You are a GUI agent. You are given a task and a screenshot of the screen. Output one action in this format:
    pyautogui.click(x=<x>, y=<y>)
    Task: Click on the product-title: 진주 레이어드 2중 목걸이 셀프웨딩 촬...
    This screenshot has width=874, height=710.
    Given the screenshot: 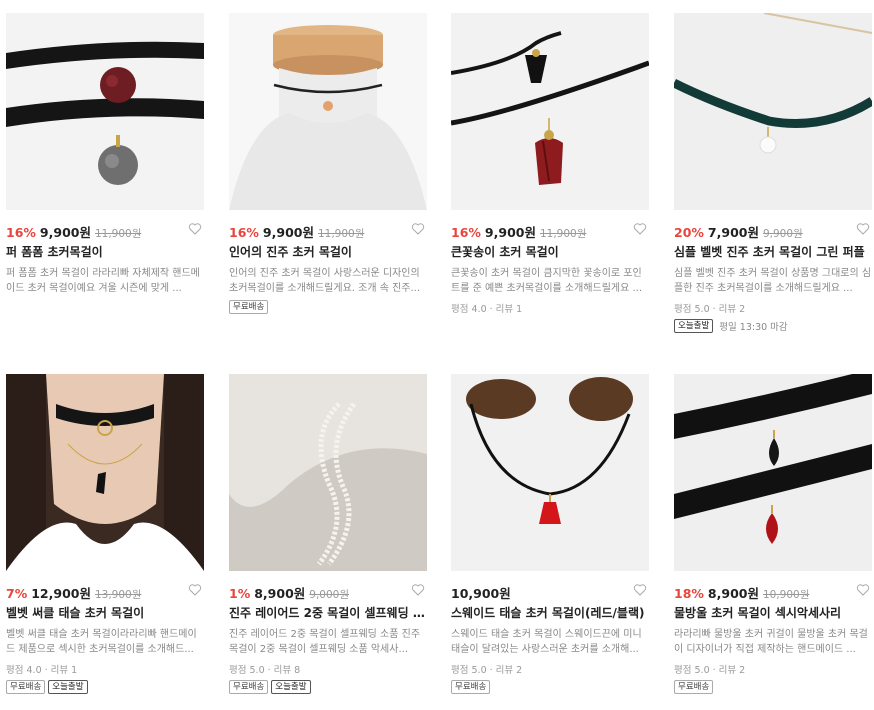 What is the action you would take?
    pyautogui.click(x=328, y=612)
    